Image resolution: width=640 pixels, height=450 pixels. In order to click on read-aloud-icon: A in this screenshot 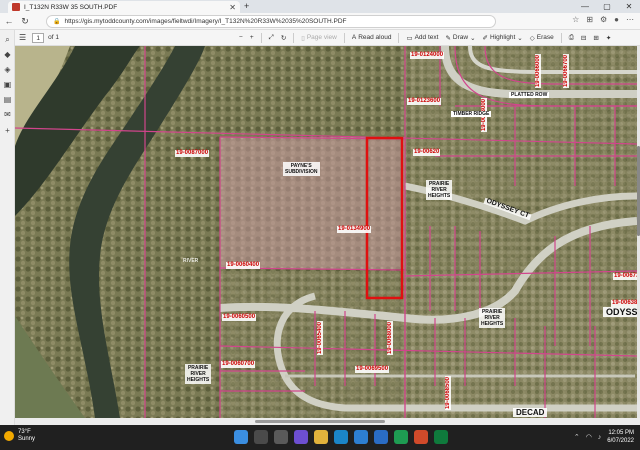, I will do `click(354, 37)`.